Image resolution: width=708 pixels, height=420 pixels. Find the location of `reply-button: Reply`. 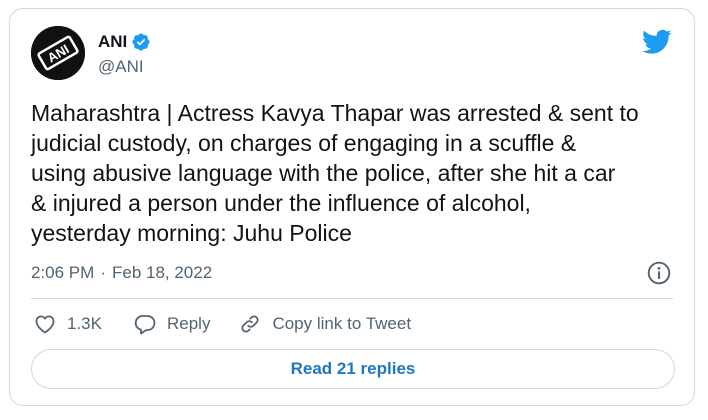

reply-button: Reply is located at coordinates (171, 324).